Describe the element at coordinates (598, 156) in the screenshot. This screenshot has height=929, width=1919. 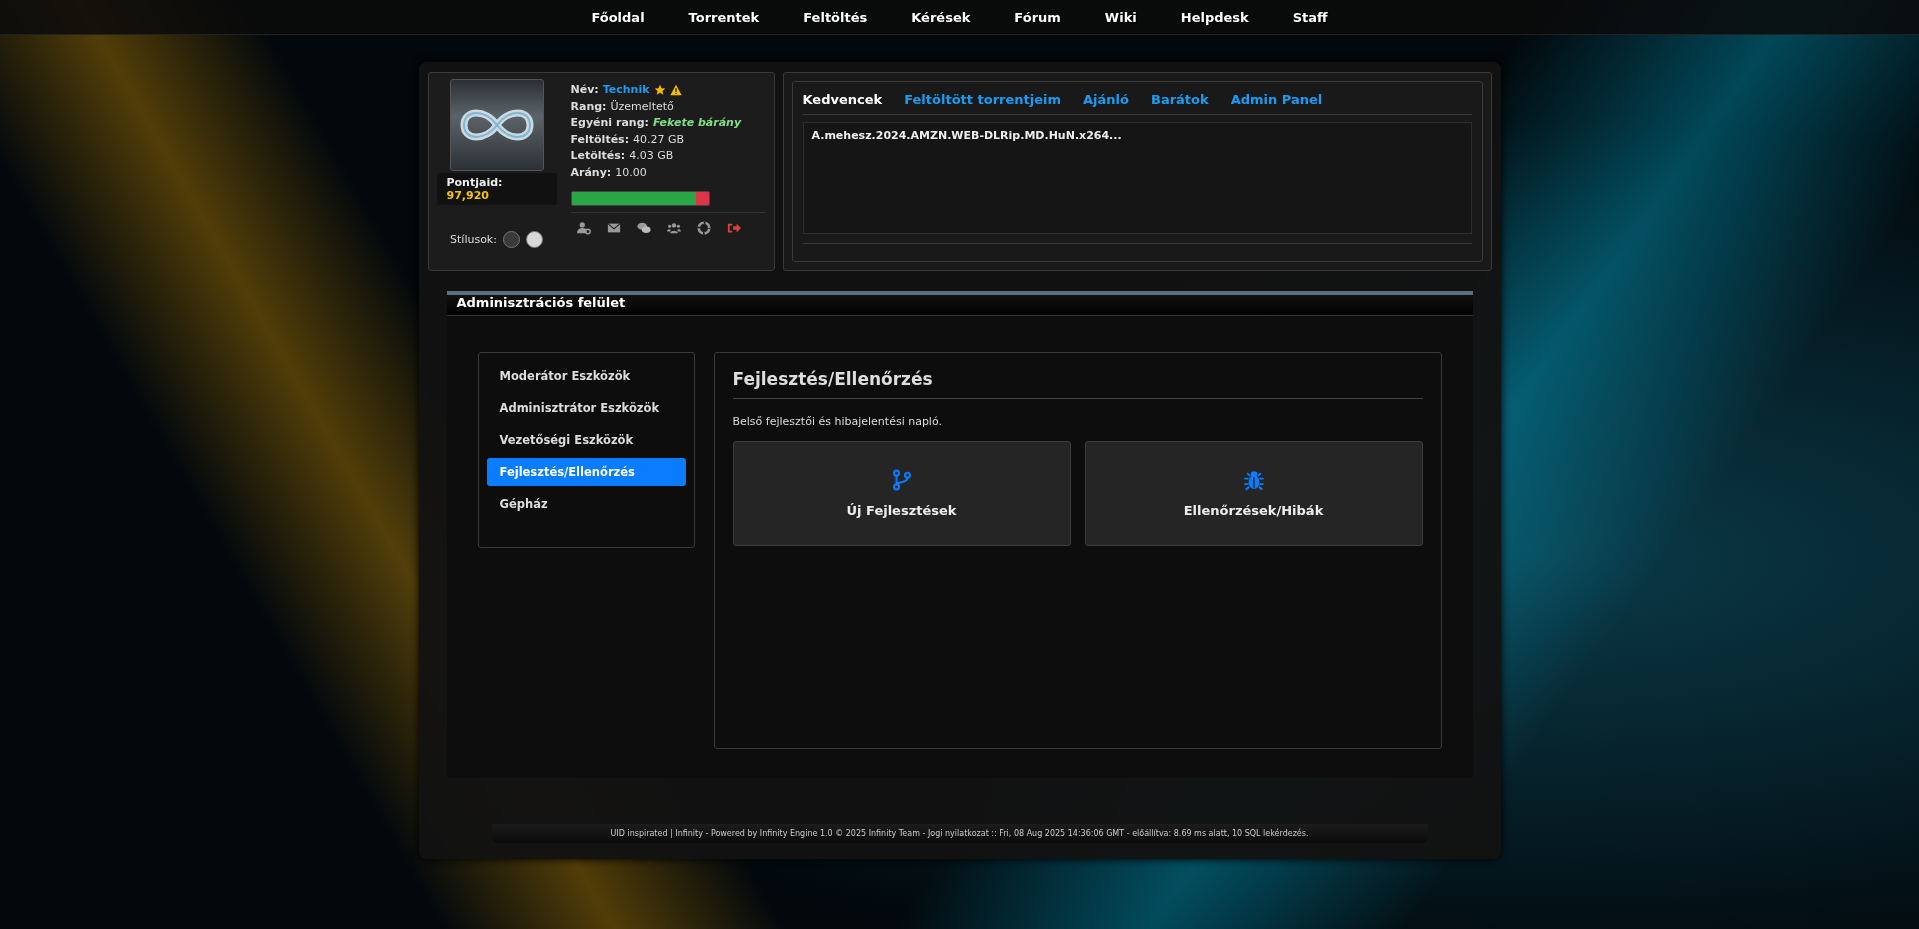
I see `field-label: Letöltés:` at that location.